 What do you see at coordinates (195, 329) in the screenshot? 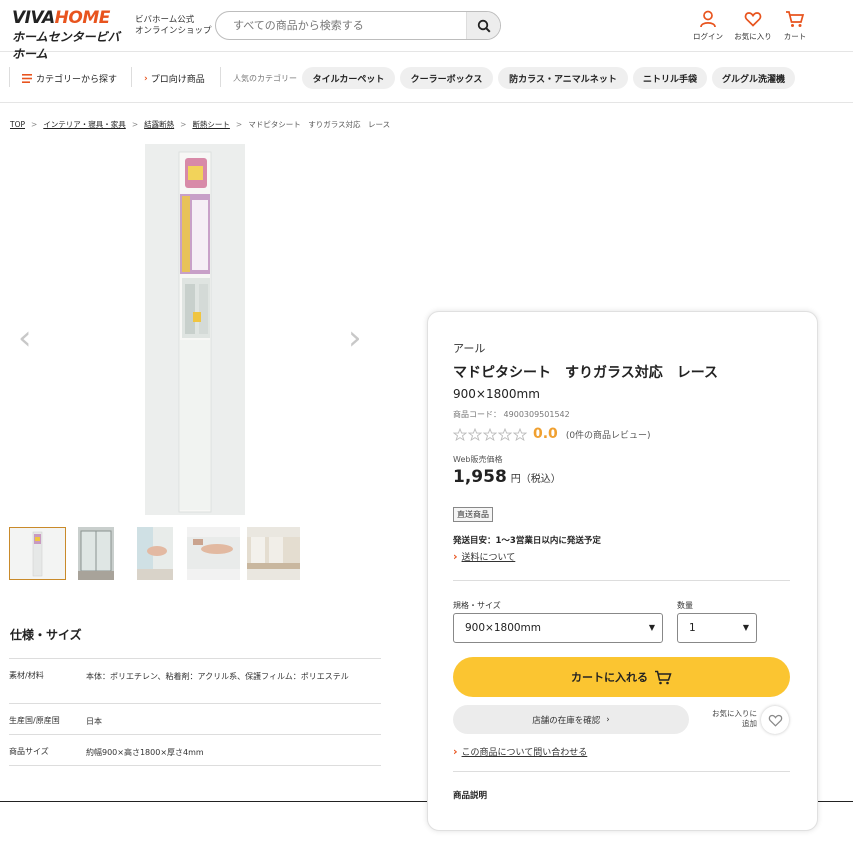
I see `product-main-image` at bounding box center [195, 329].